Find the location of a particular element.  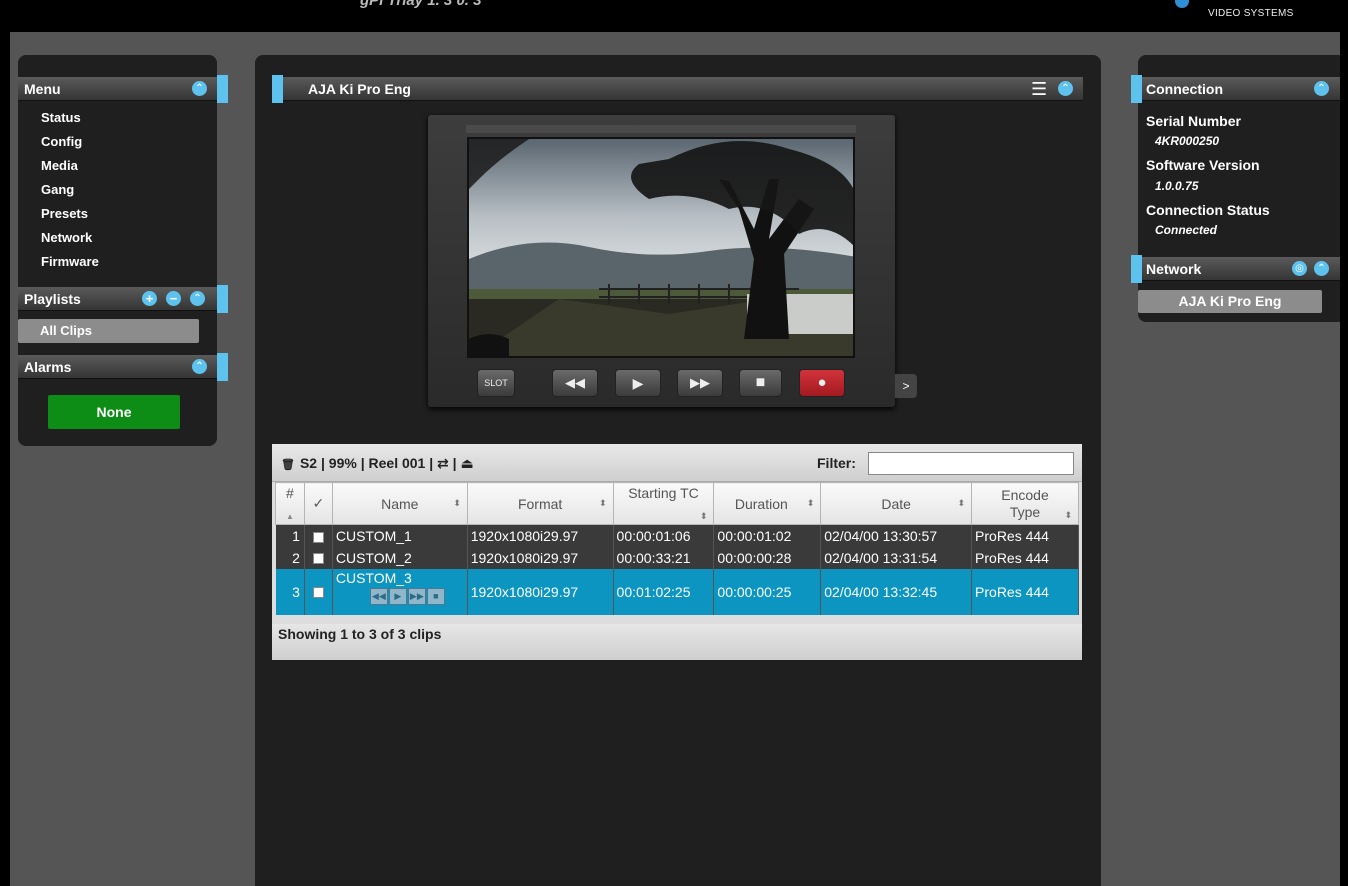

video-frame-image is located at coordinates (661, 247).